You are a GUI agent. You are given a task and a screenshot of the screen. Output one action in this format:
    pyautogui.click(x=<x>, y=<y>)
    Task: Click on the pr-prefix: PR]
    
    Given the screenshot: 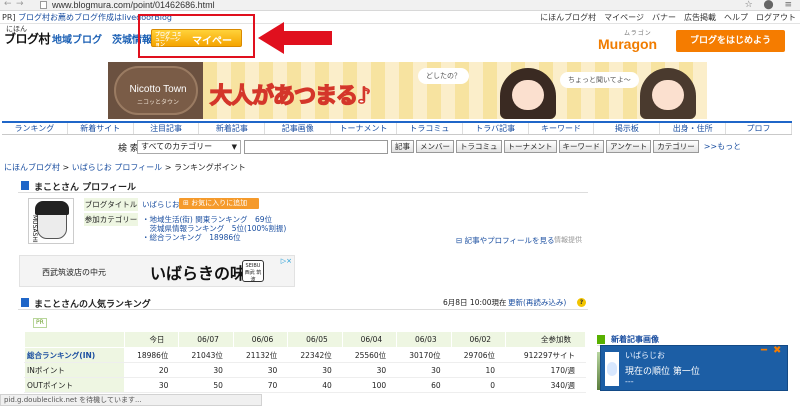 What is the action you would take?
    pyautogui.click(x=9, y=17)
    